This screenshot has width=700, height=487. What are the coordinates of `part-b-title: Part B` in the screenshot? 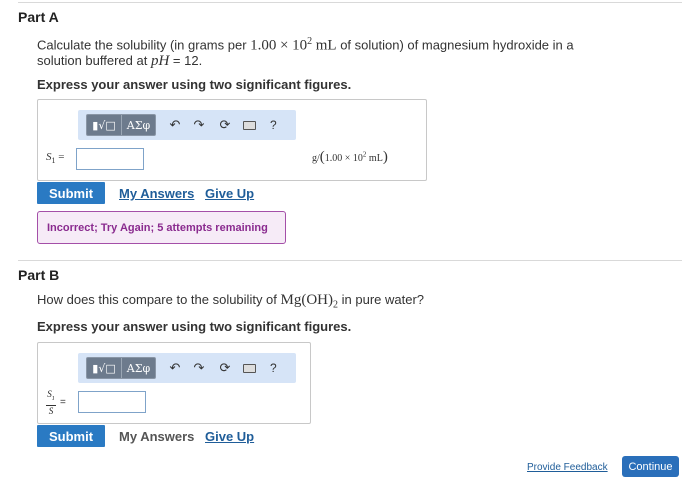 It's located at (39, 275).